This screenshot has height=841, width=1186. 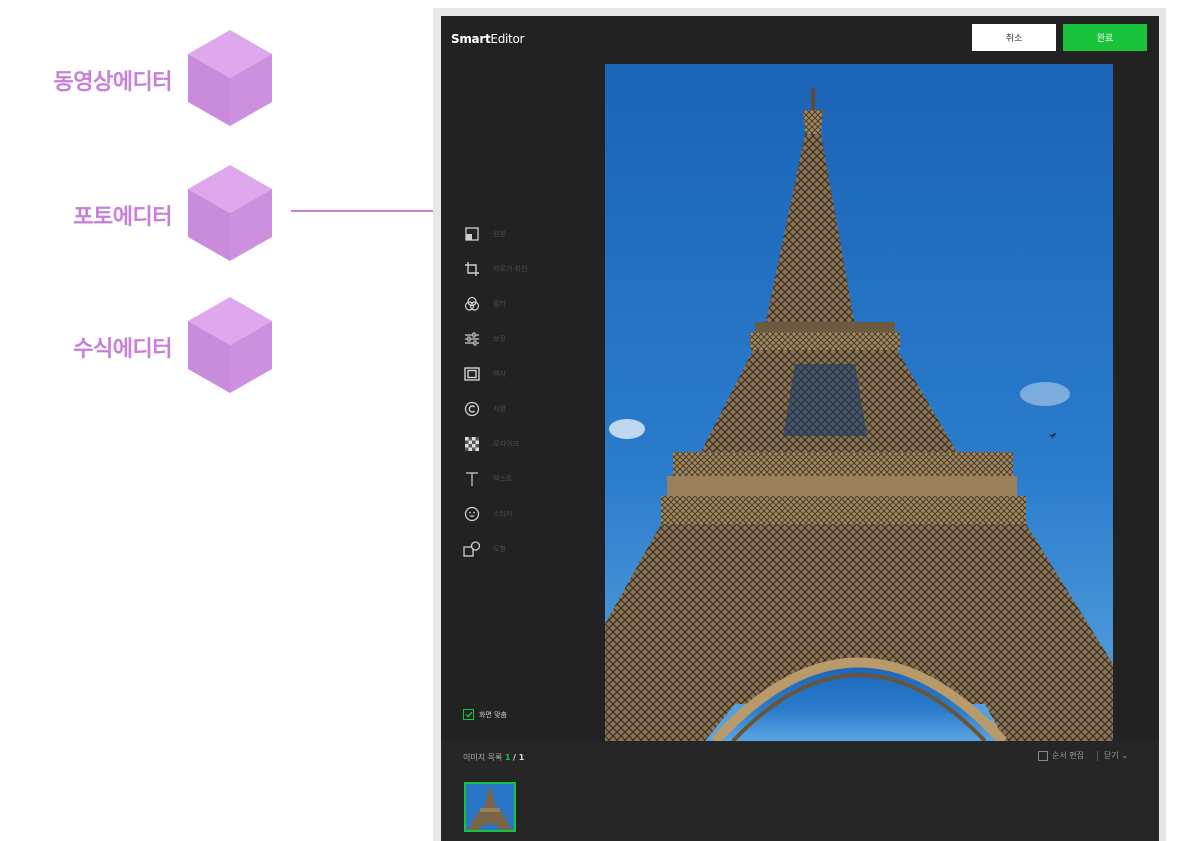 What do you see at coordinates (113, 82) in the screenshot?
I see `annotation-label: 동영상에디터` at bounding box center [113, 82].